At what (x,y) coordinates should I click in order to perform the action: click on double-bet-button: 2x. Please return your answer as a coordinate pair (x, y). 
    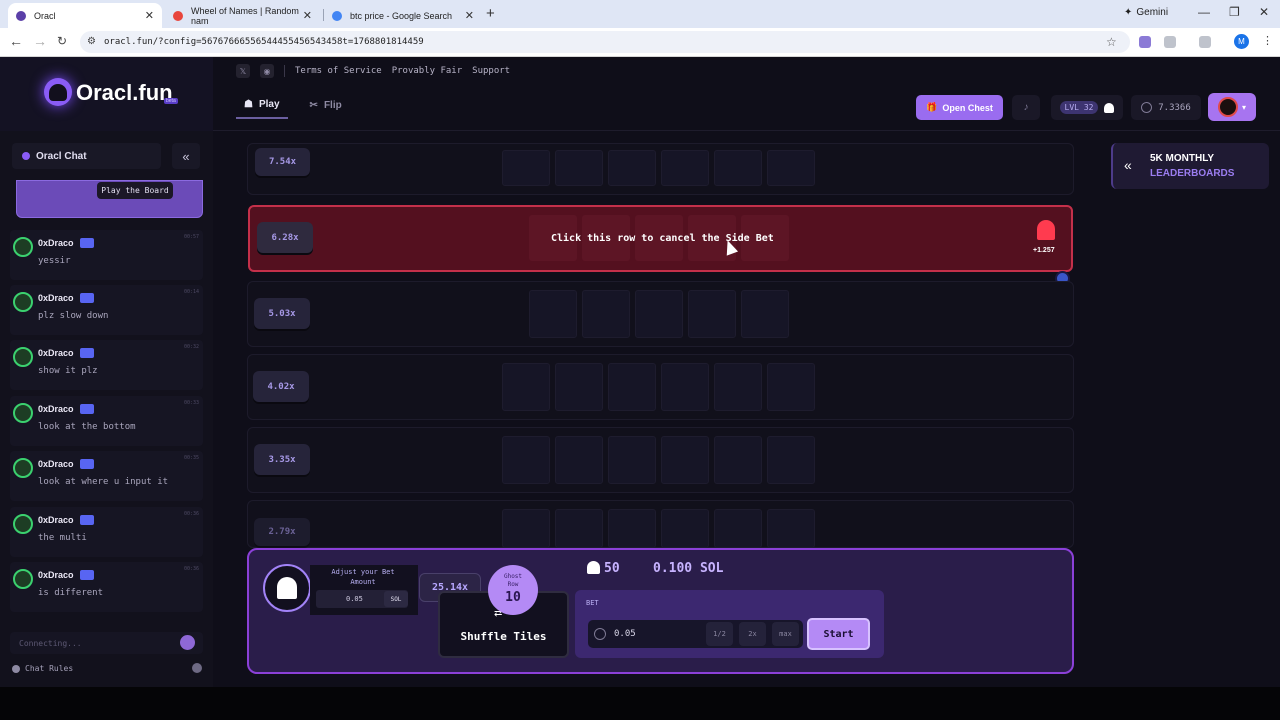
    Looking at the image, I should click on (752, 634).